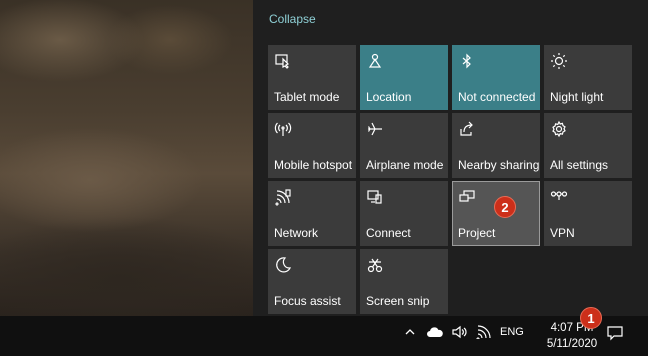 Image resolution: width=648 pixels, height=356 pixels. I want to click on bluetooth-icon, so click(467, 61).